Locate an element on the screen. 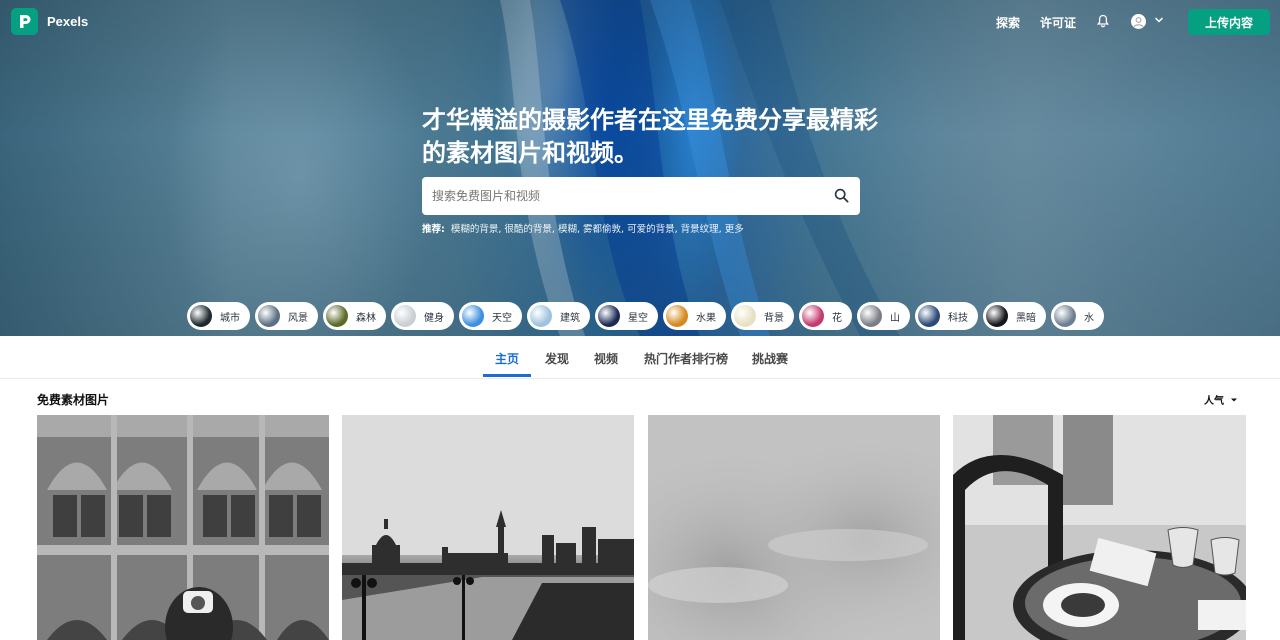 This screenshot has width=1280, height=640. chip-sky: 天空 is located at coordinates (490, 316).